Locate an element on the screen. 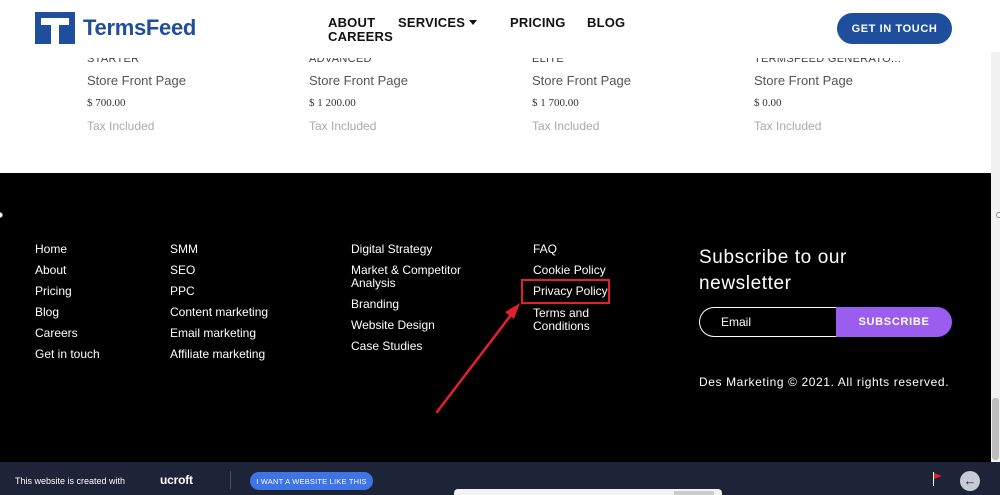  plan-name: ELITE is located at coordinates (548, 59).